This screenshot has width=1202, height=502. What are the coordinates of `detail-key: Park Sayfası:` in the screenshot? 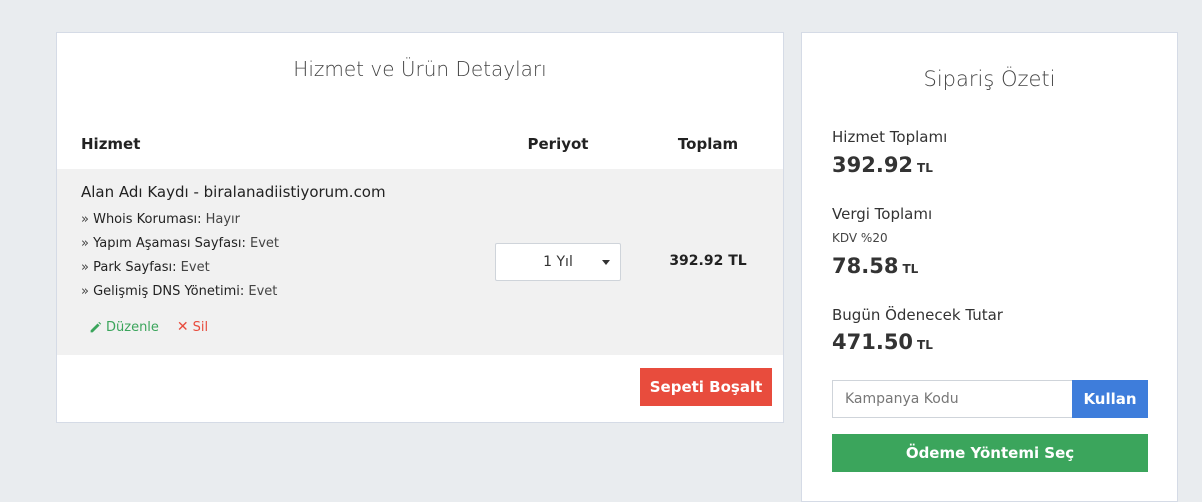 It's located at (135, 267).